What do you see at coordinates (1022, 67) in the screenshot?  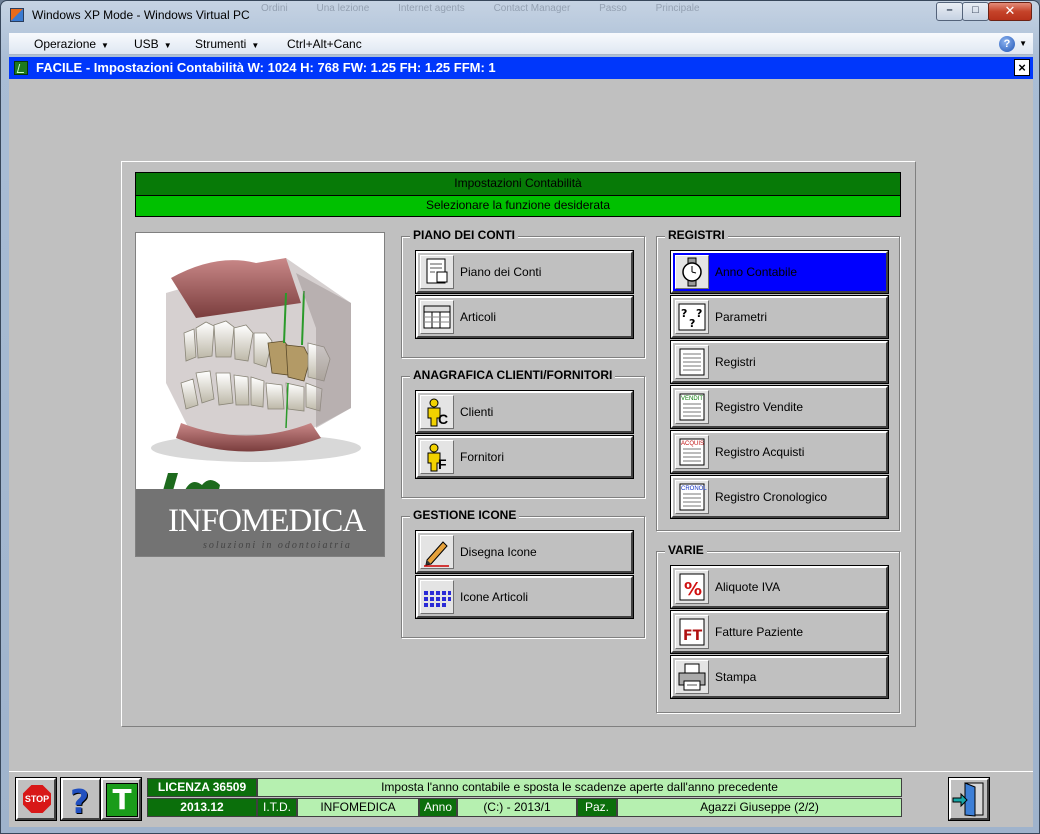 I see `app-close-button: ×` at bounding box center [1022, 67].